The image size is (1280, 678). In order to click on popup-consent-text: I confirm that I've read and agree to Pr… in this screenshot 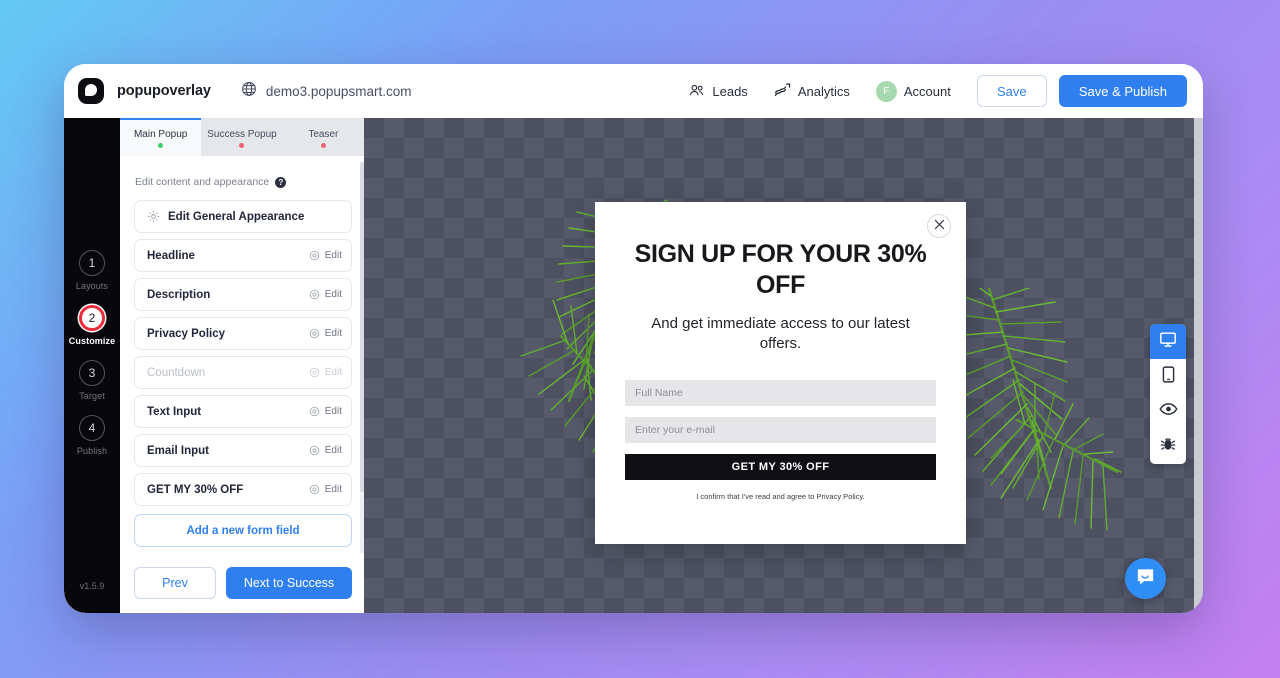, I will do `click(780, 496)`.